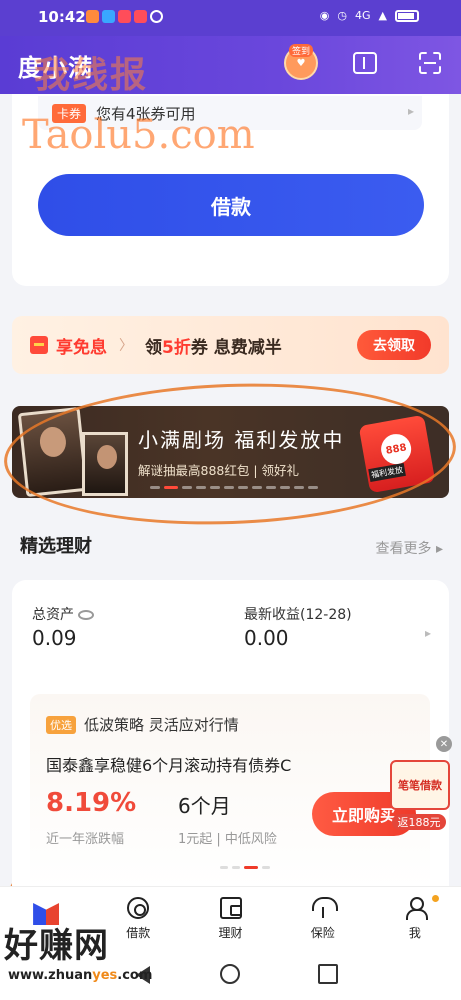 This screenshot has height=1000, width=461. I want to click on notification-icons, so click(124, 16).